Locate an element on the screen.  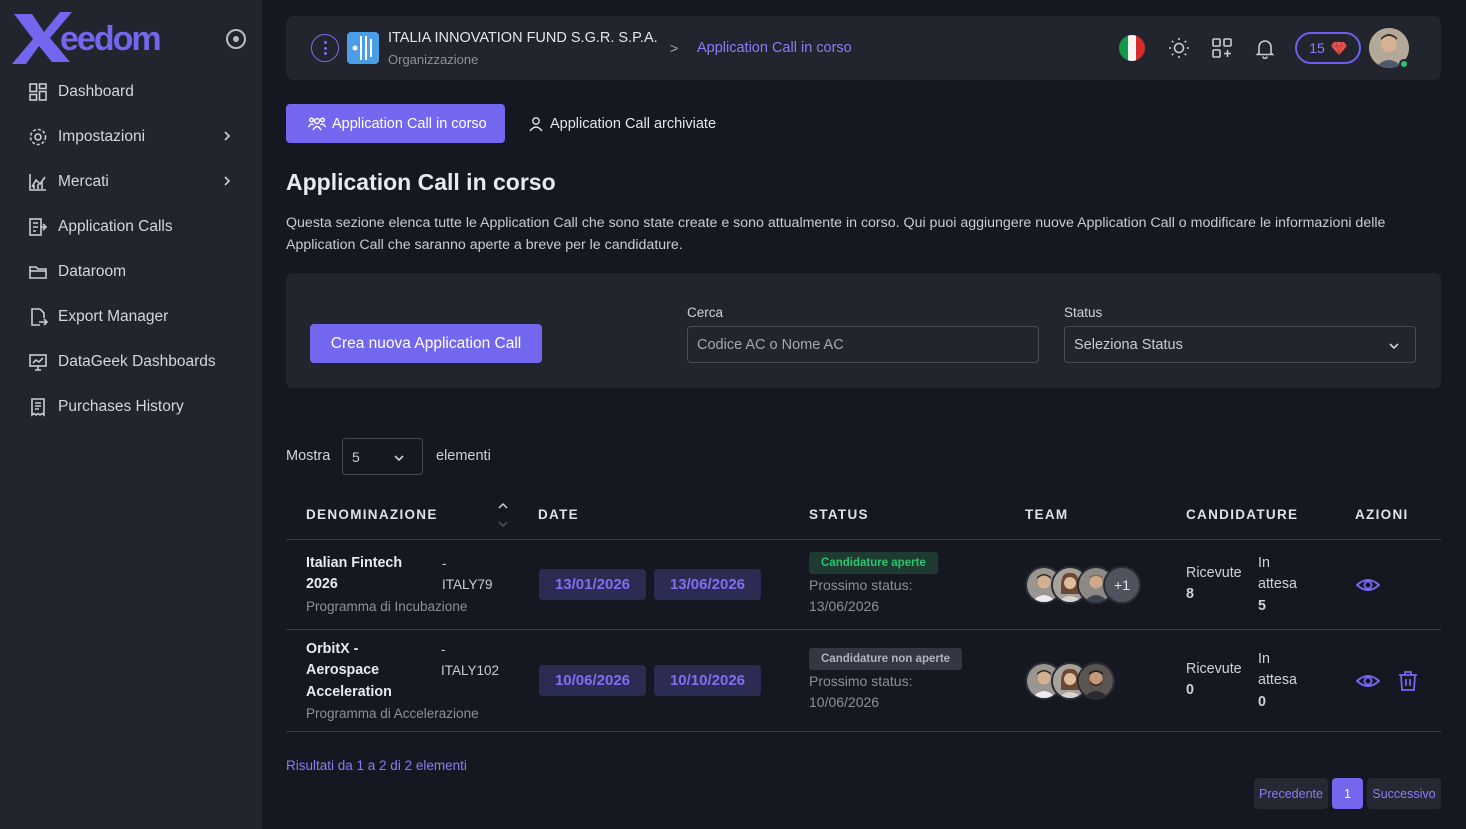
end-date: 13/06/2026 is located at coordinates (707, 584).